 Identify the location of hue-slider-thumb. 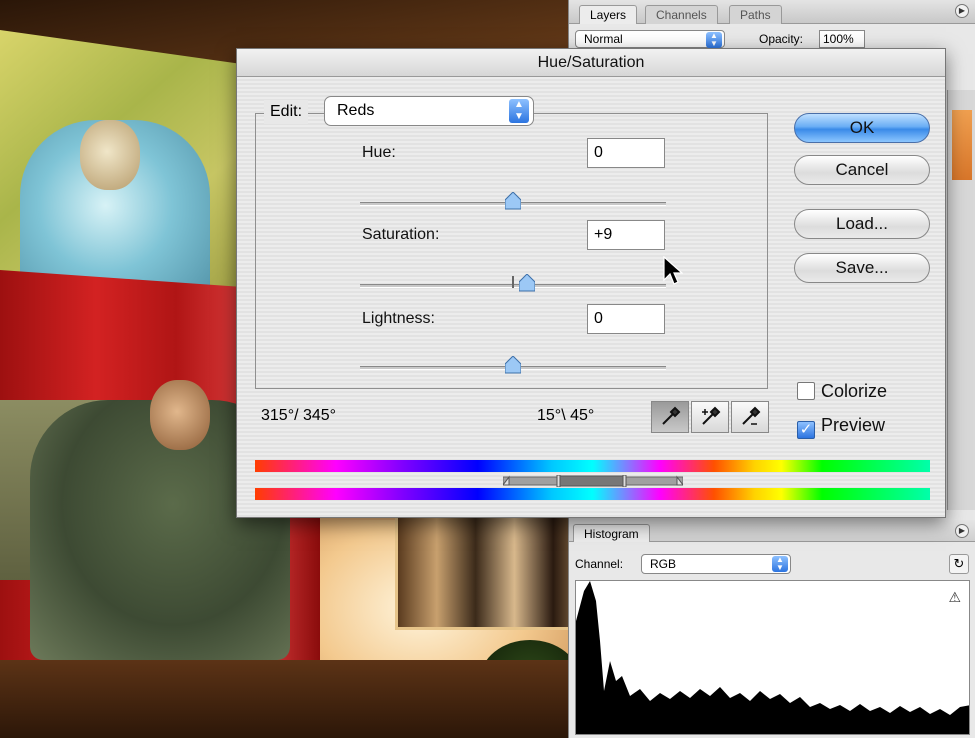
(513, 201).